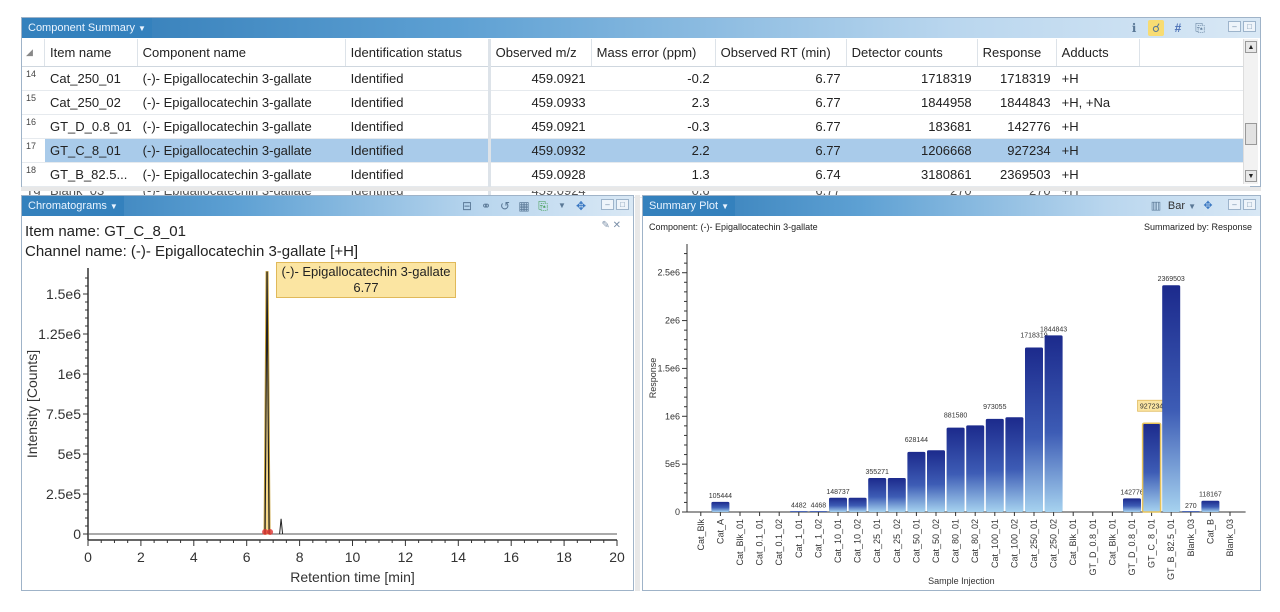 The image size is (1280, 612). Describe the element at coordinates (1098, 53) in the screenshot. I see `column-header-adducts: Adducts` at that location.